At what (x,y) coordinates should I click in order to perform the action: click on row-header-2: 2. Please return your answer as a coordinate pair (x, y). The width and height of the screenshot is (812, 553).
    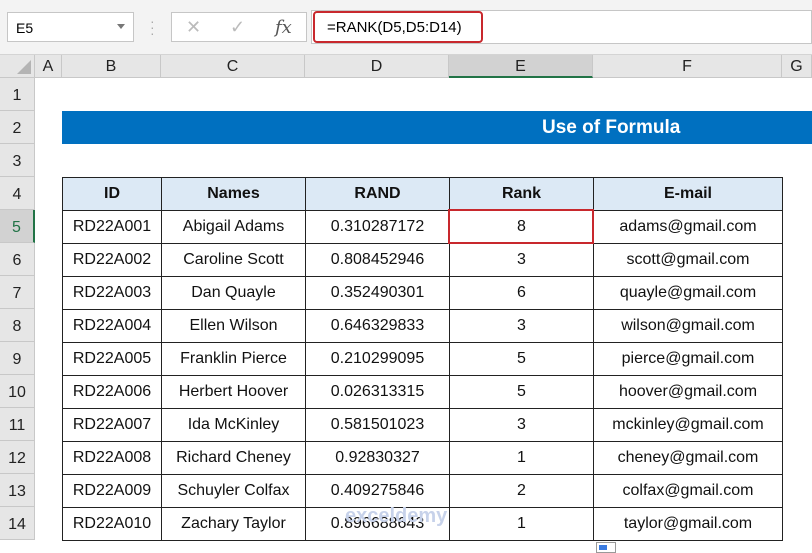
    Looking at the image, I should click on (17, 127).